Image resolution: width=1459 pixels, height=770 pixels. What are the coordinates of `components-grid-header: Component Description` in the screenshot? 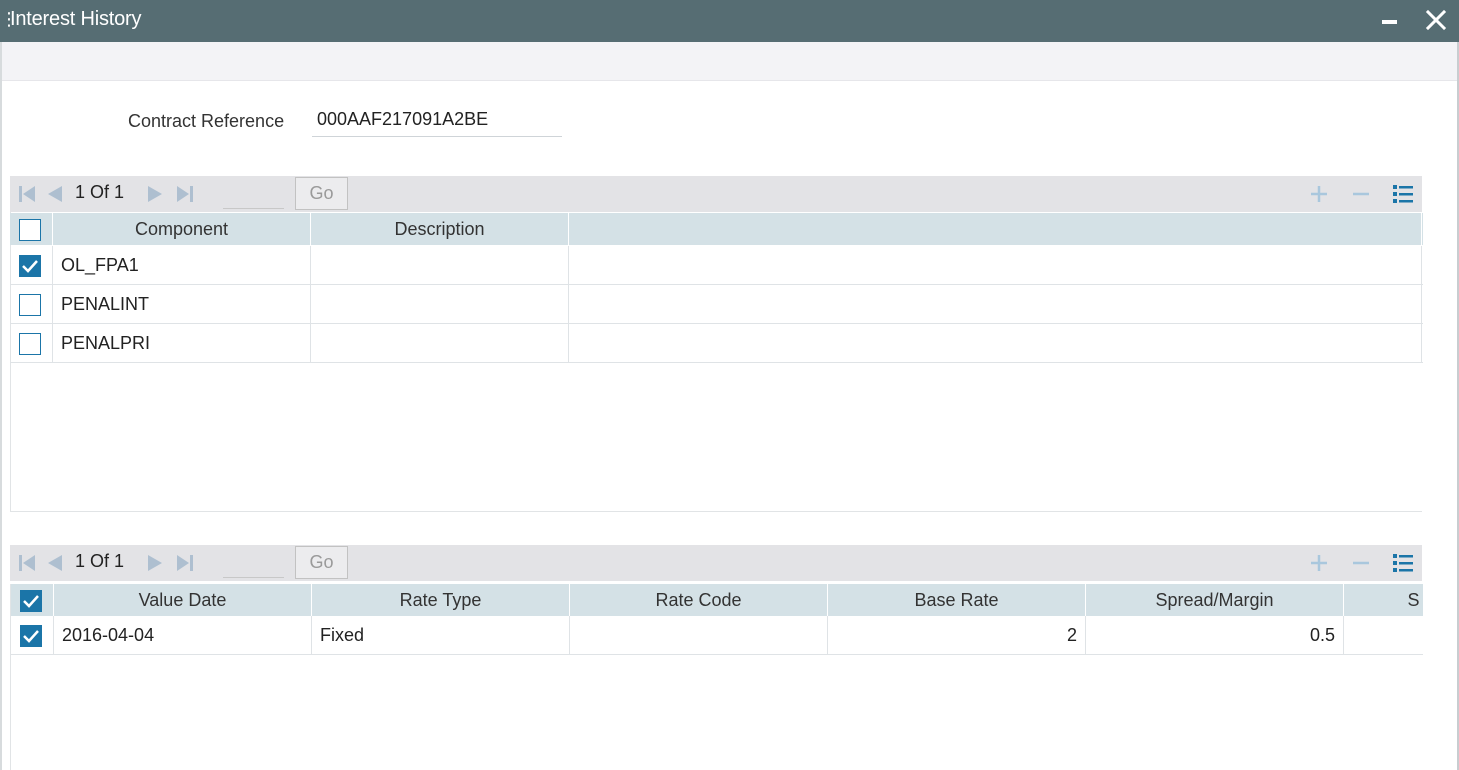 It's located at (716, 229).